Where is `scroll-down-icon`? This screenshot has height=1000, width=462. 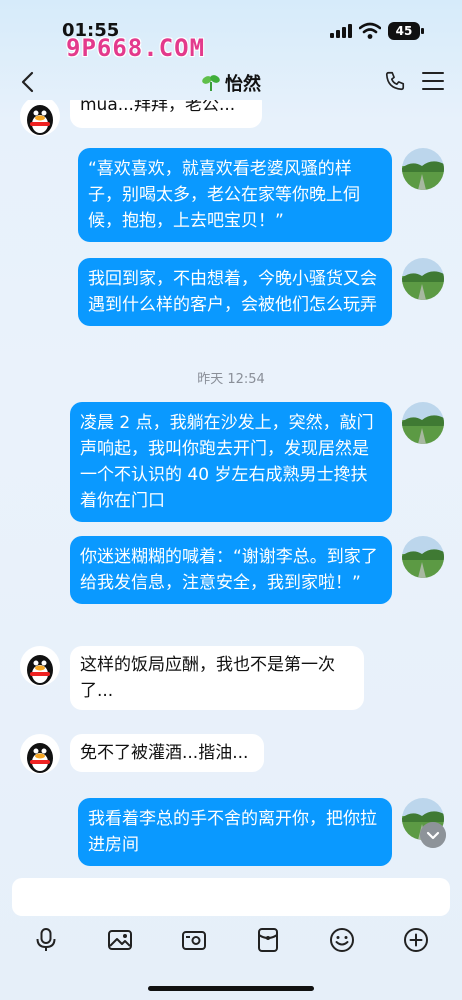
scroll-down-icon is located at coordinates (433, 835).